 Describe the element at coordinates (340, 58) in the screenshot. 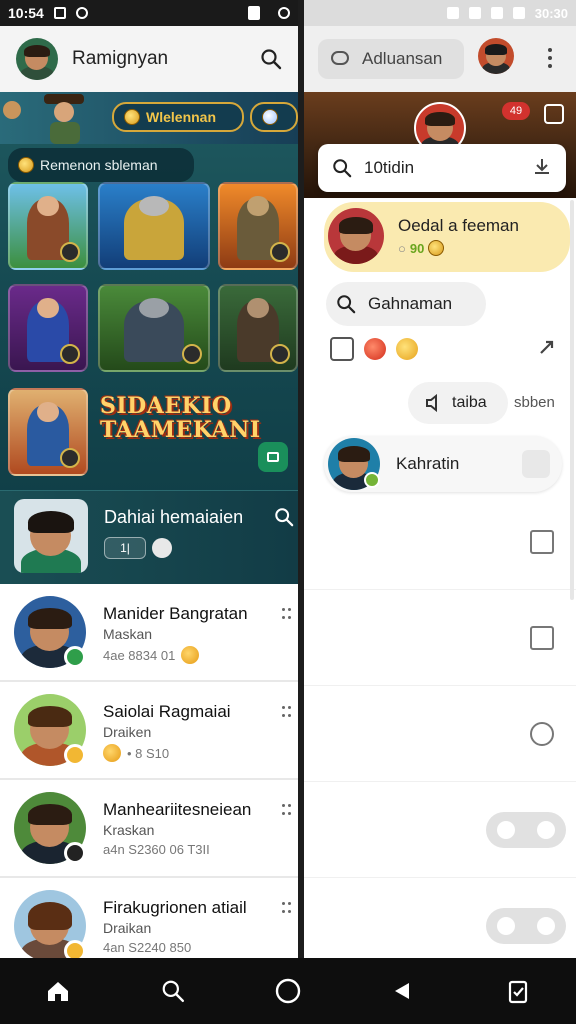

I see `chat-bubble-icon` at that location.